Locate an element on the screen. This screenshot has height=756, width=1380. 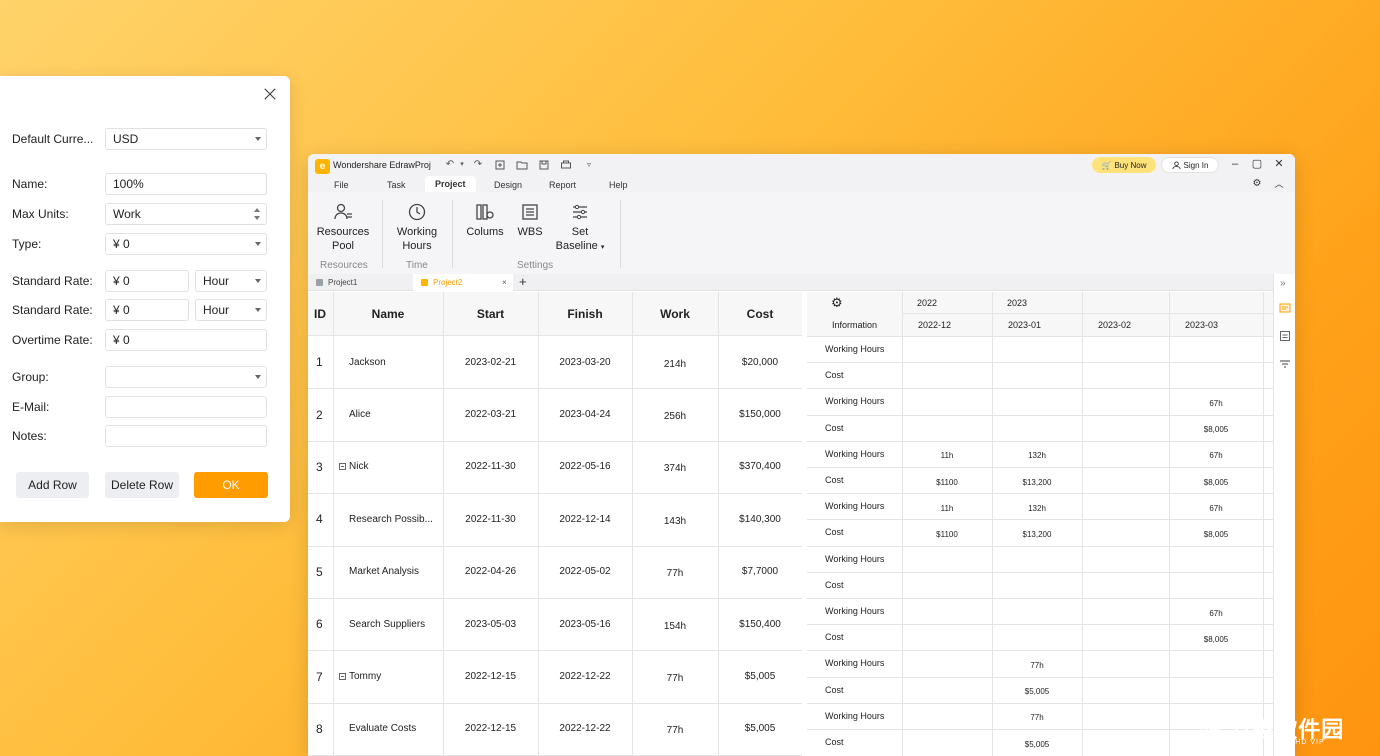
text-input: 100% is located at coordinates (186, 184).